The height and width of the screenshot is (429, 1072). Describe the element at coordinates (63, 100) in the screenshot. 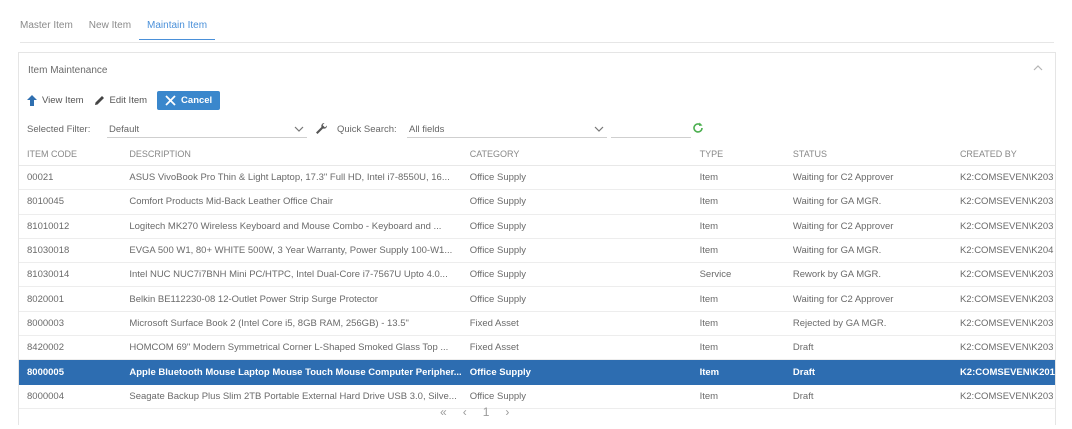

I see `view-item-label: View Item` at that location.